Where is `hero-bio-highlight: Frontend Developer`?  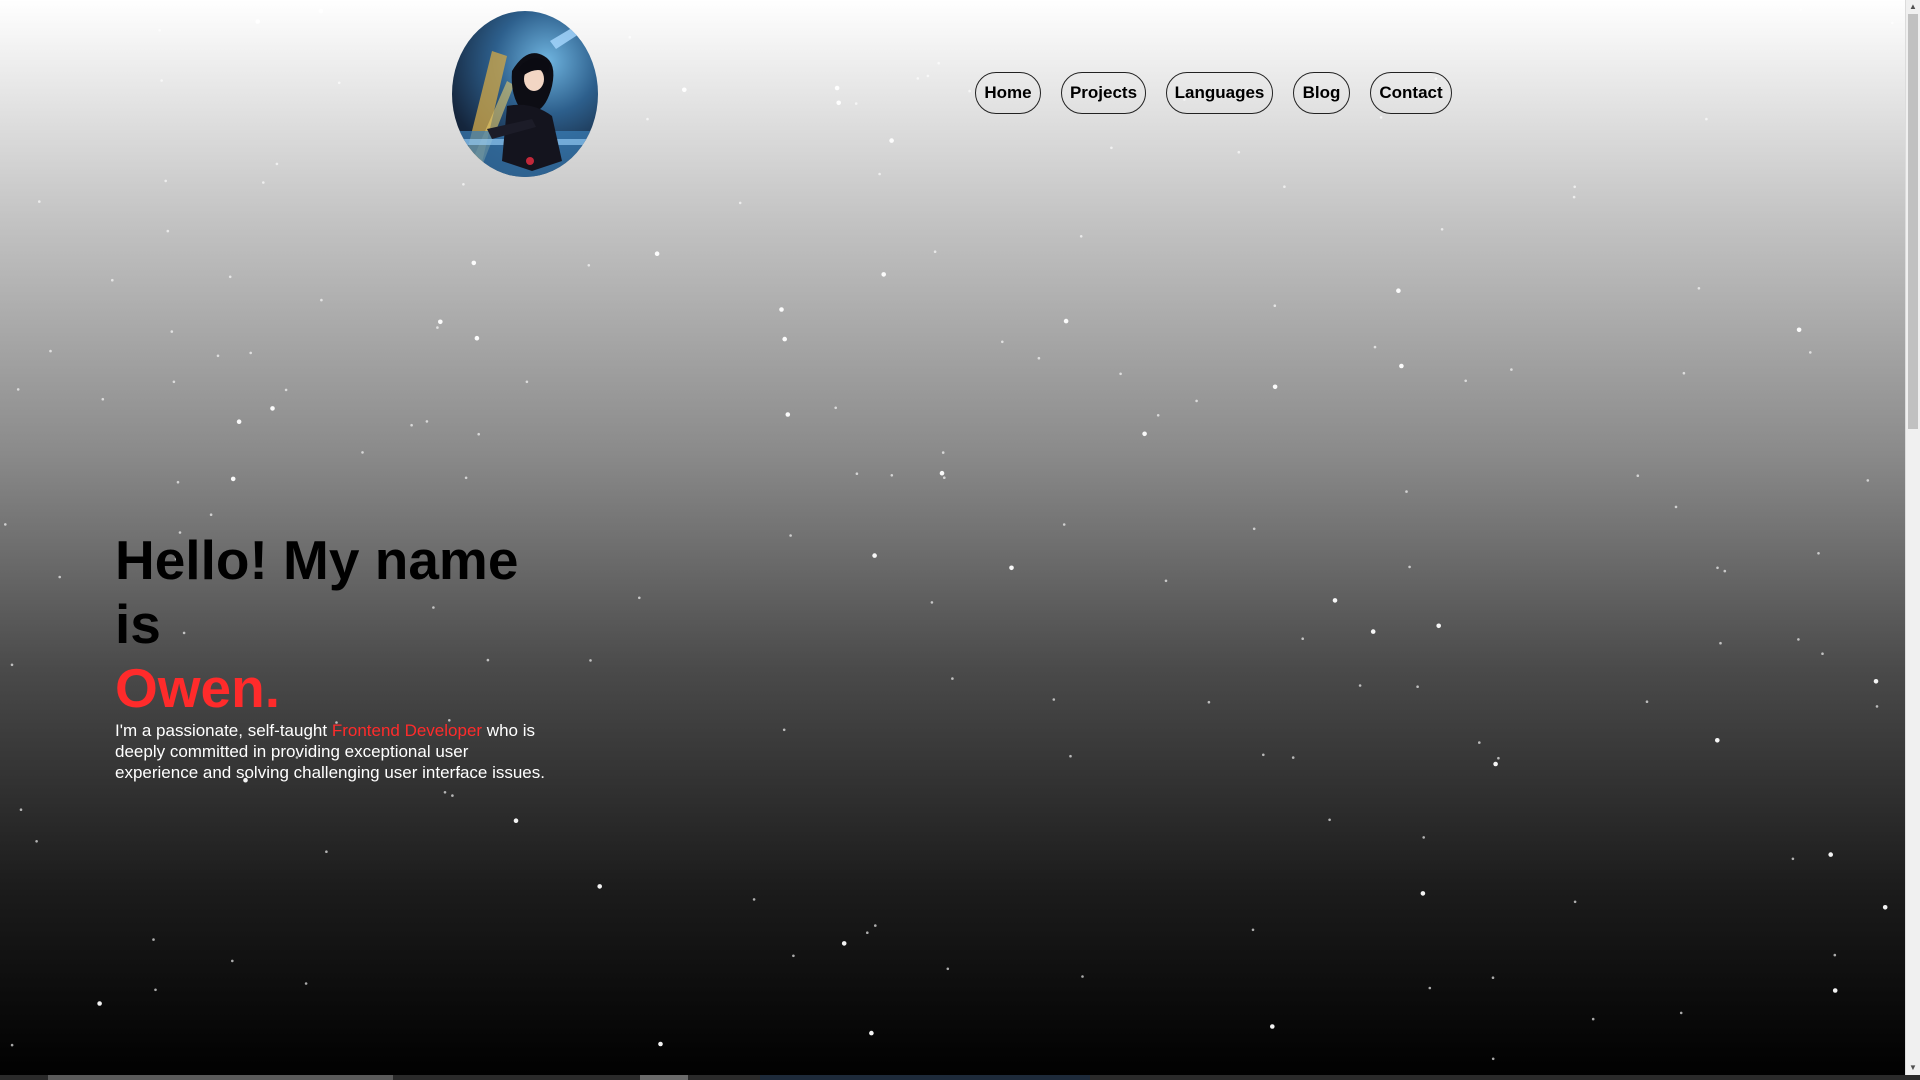
hero-bio-highlight: Frontend Developer is located at coordinates (407, 730).